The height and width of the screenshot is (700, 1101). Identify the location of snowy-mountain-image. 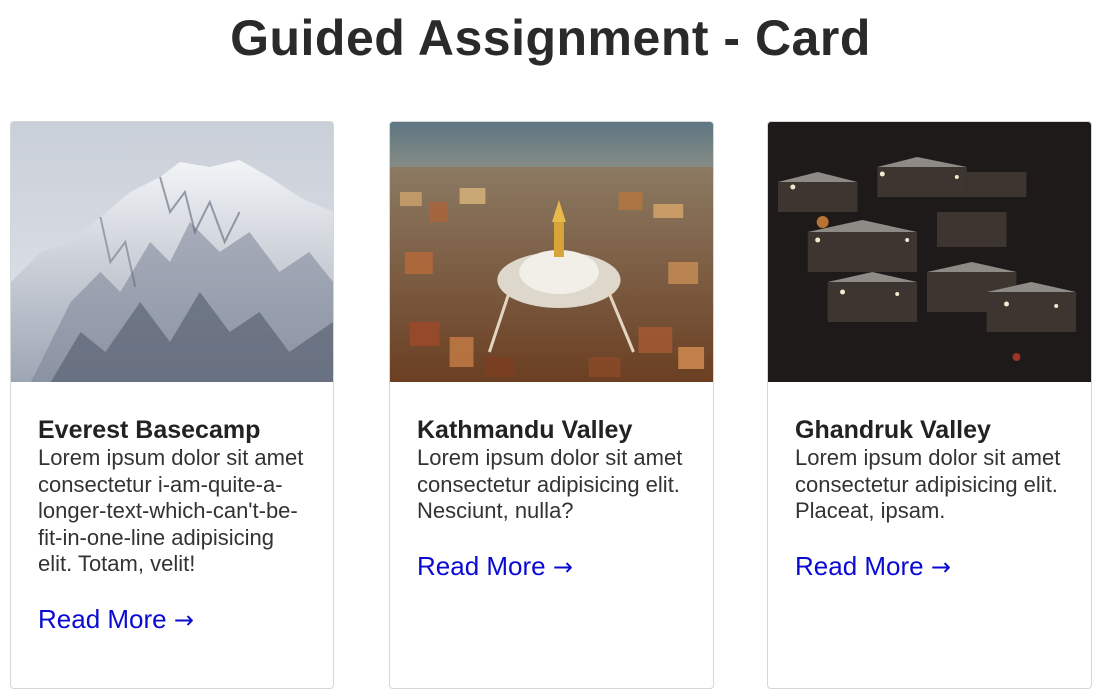
(172, 252).